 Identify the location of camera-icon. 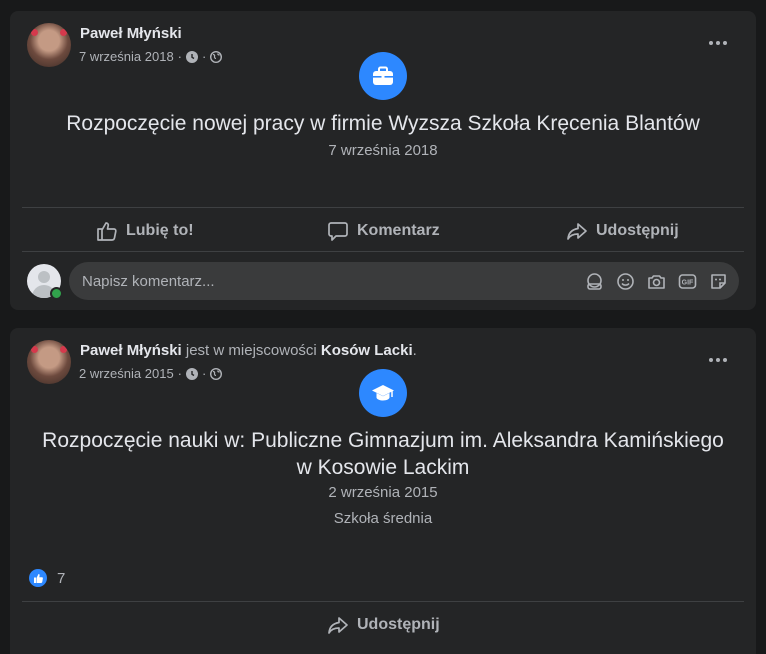
(656, 281).